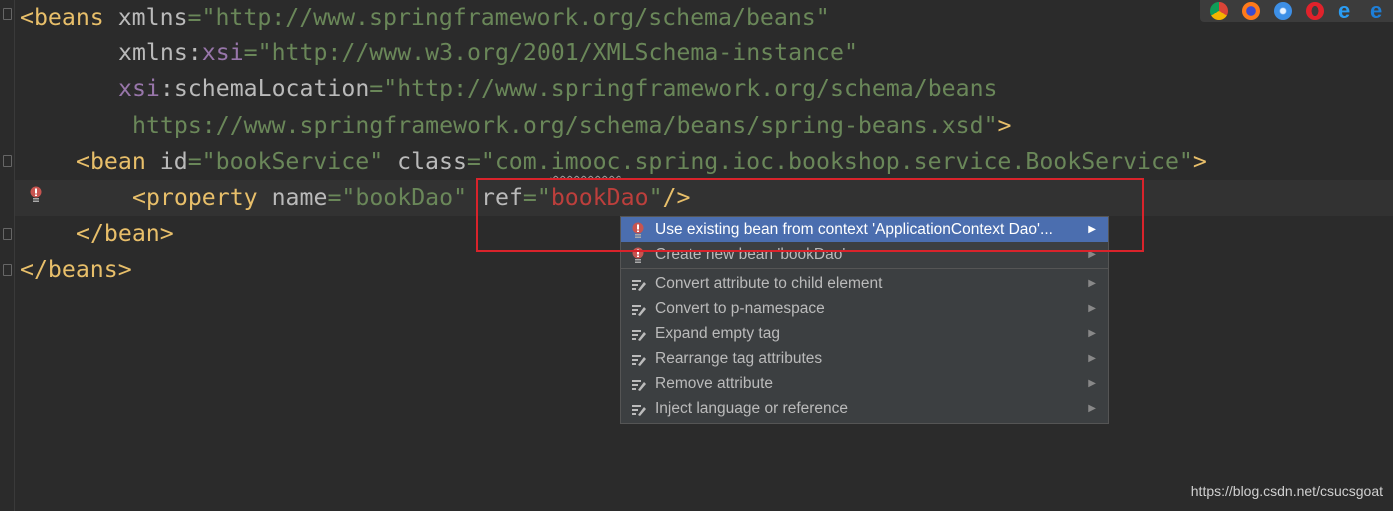  Describe the element at coordinates (864, 268) in the screenshot. I see `menu-separator` at that location.